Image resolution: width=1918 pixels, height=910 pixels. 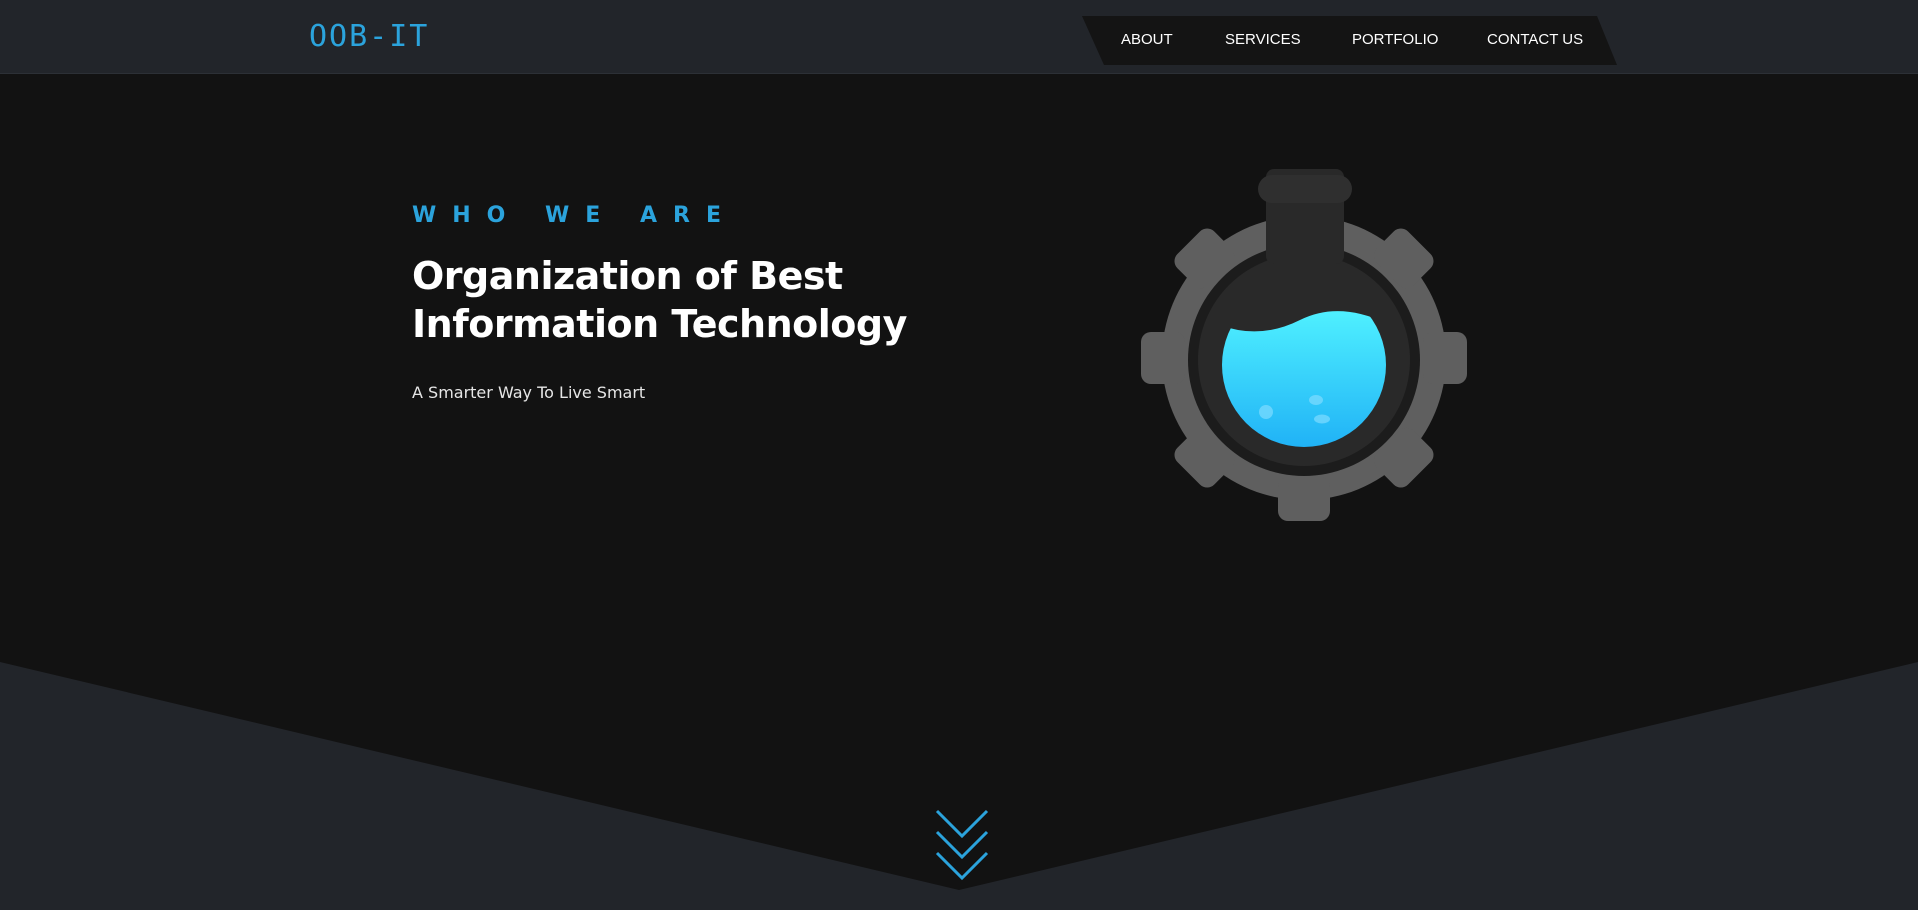 I want to click on main-nav: ABOUT SERVICES PORTFOLIO CONTACT US, so click(x=1349, y=40).